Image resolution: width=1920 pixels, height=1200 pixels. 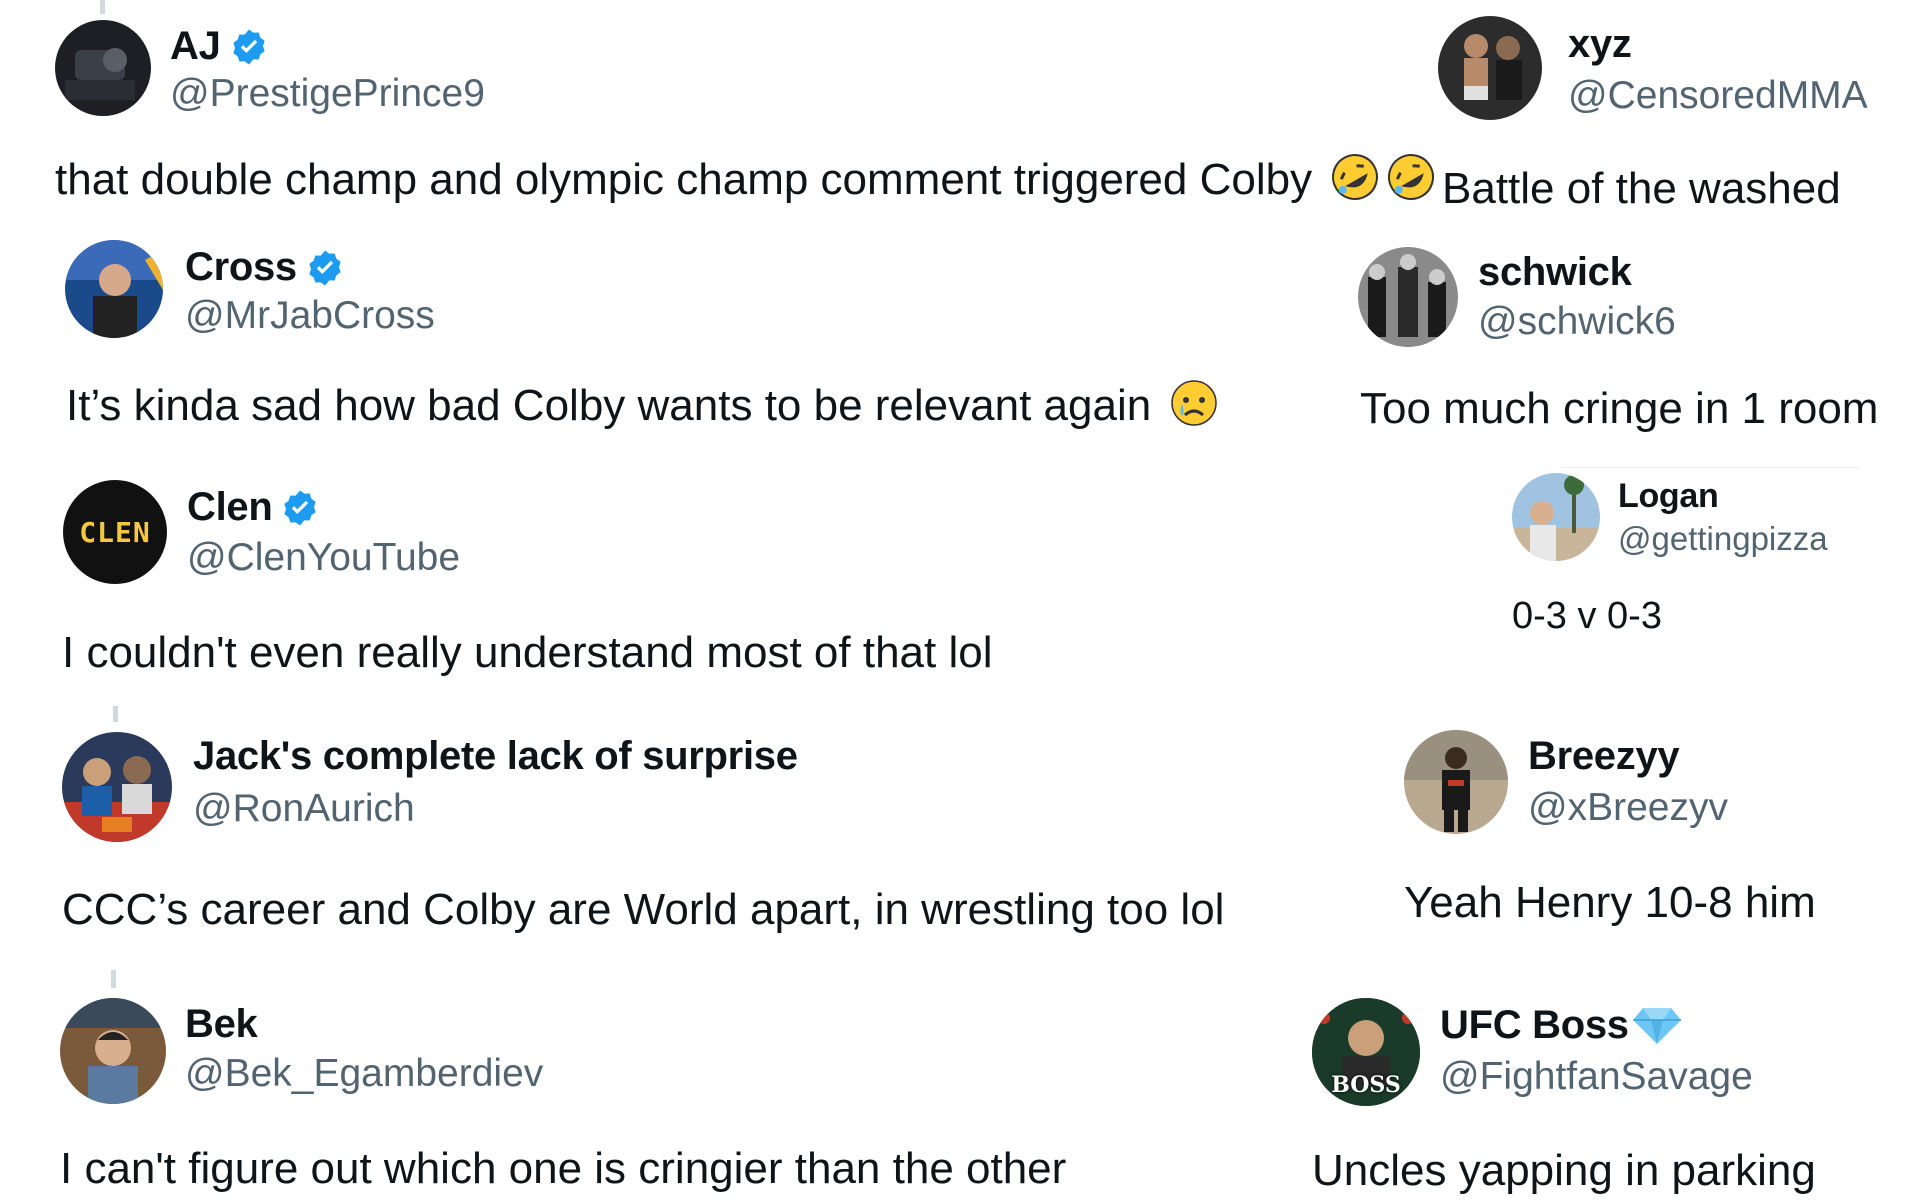 I want to click on display-name: UFC Boss, so click(x=1534, y=1025).